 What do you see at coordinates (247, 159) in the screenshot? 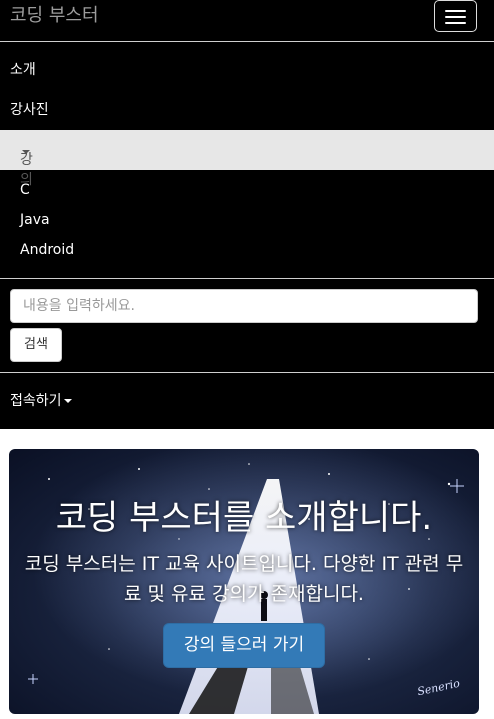
I see `nav-item-courses-dropdown: 강의` at bounding box center [247, 159].